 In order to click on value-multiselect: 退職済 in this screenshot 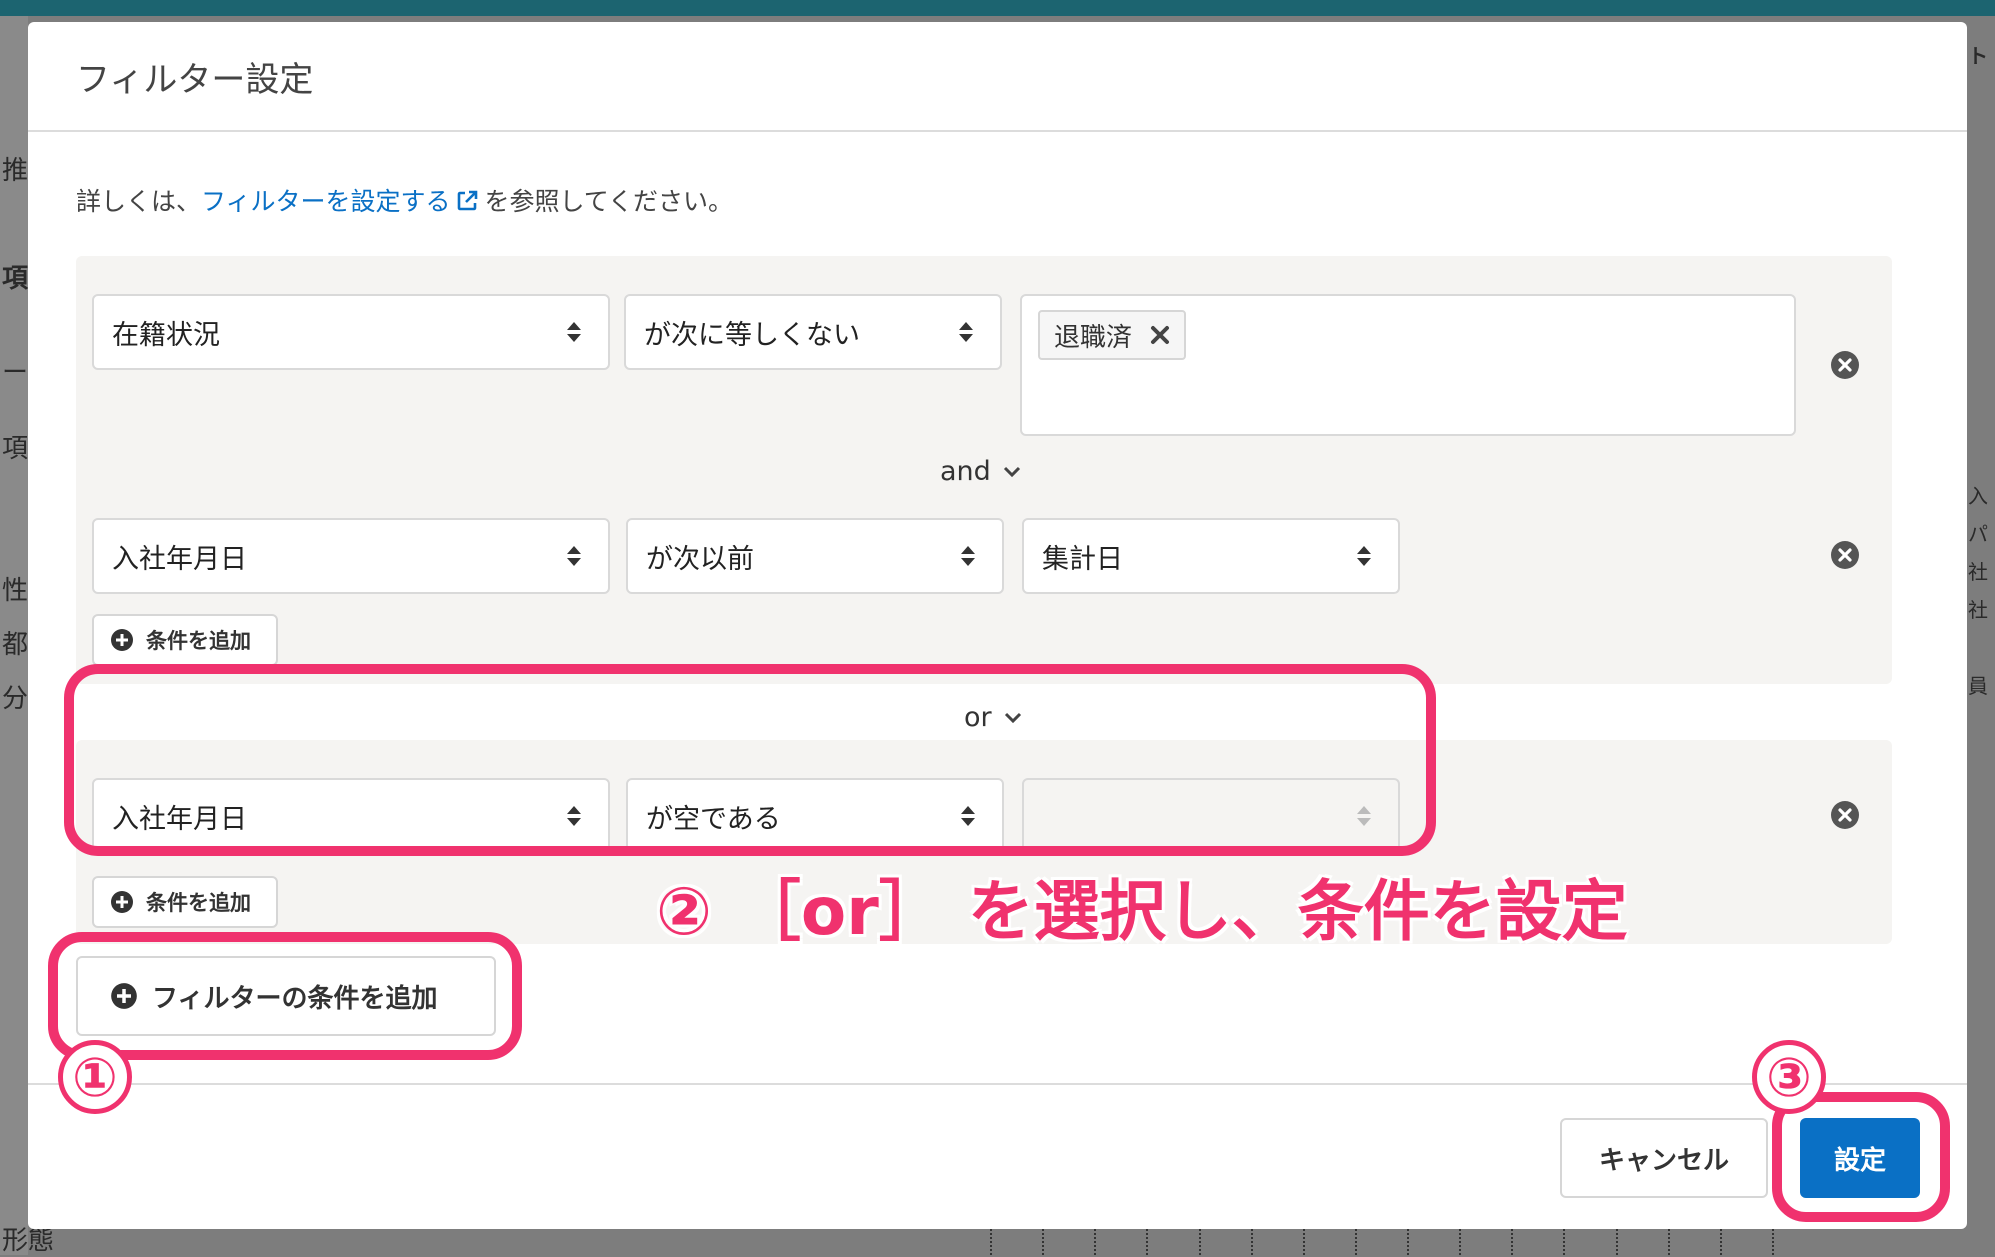, I will do `click(1408, 365)`.